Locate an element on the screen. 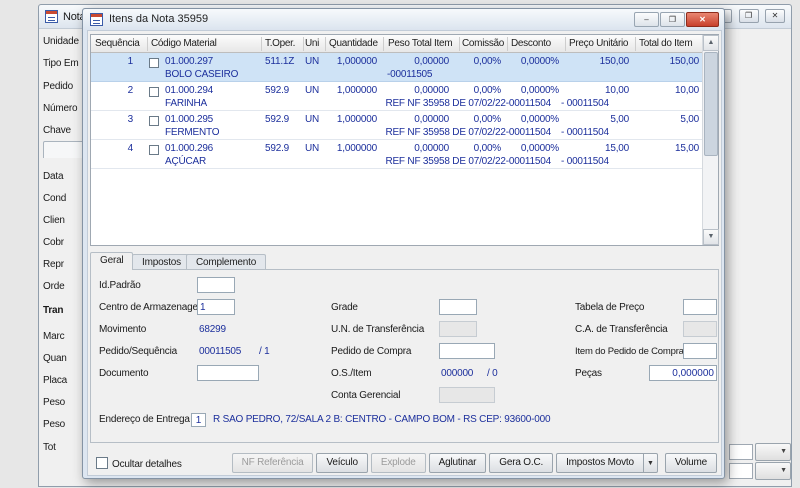  dialog-titlebar: Itens da Nota 35959 – ❐ ✕ is located at coordinates (403, 19).